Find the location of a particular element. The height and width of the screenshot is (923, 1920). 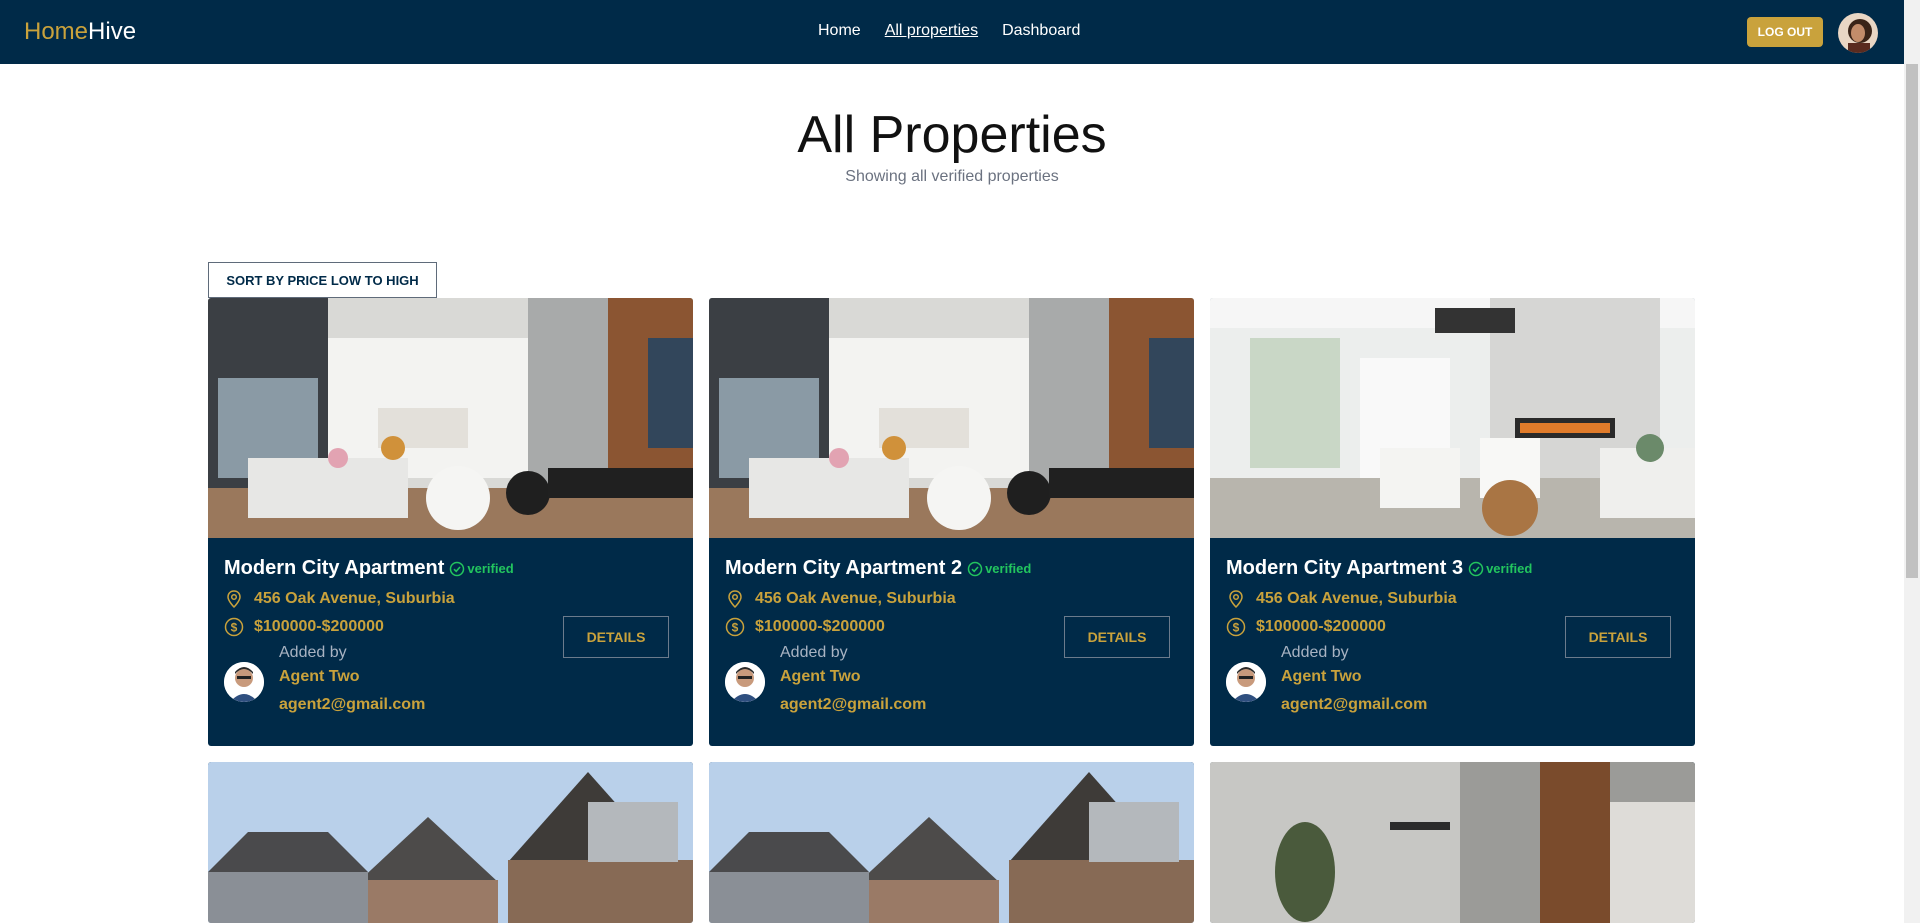

user-avatar is located at coordinates (1858, 33).